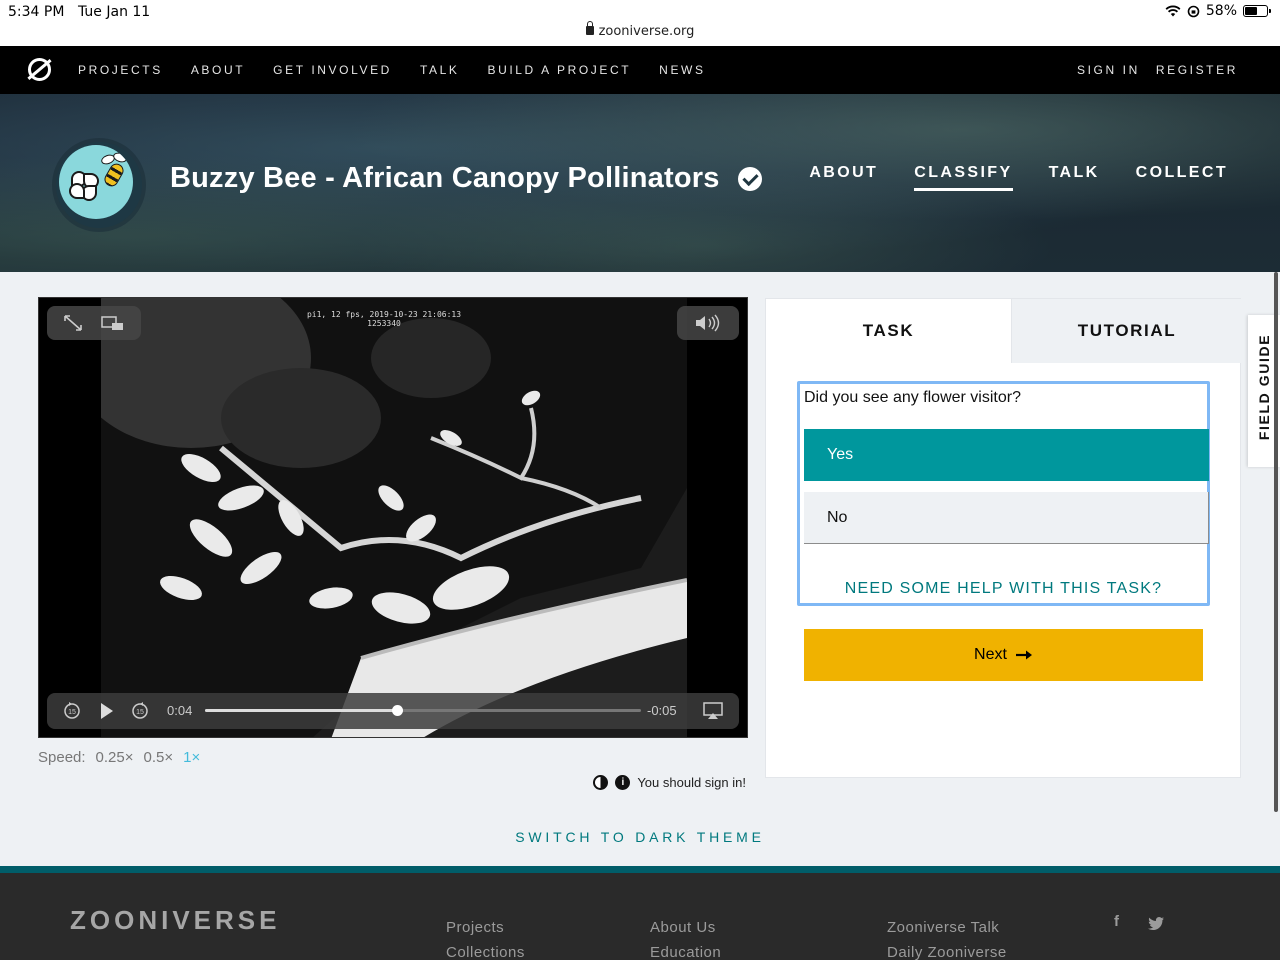 This screenshot has height=960, width=1280. Describe the element at coordinates (685, 927) in the screenshot. I see `footer-link-about-us: About Us` at that location.